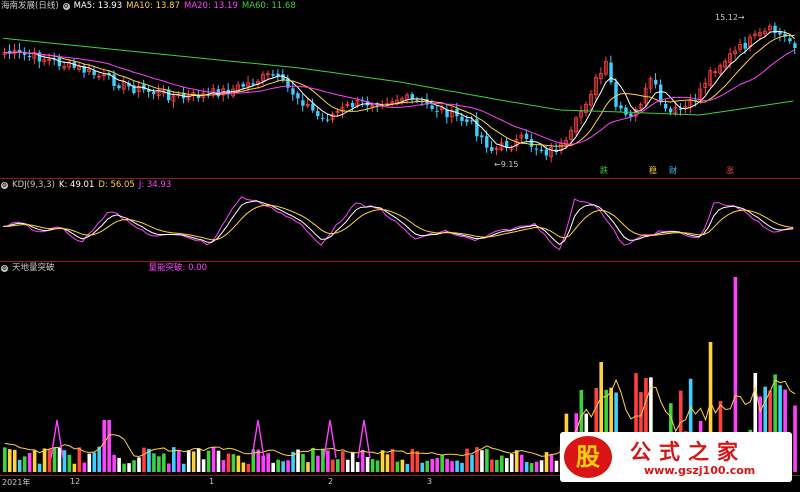  I want to click on kdj-d-line, so click(398, 222).